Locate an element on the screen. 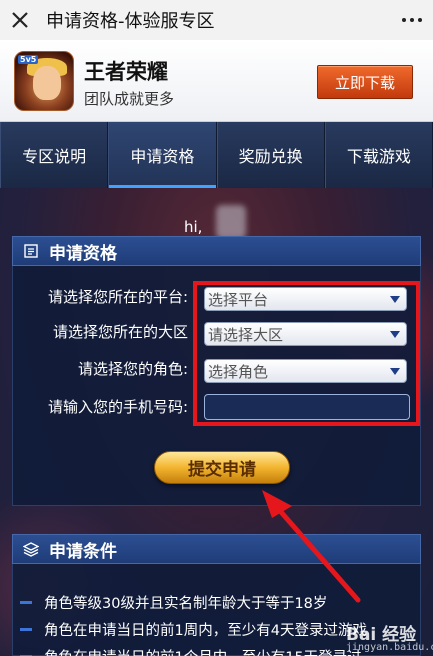 The height and width of the screenshot is (656, 433). page-title: 申请资格-体验服专区 is located at coordinates (130, 21).